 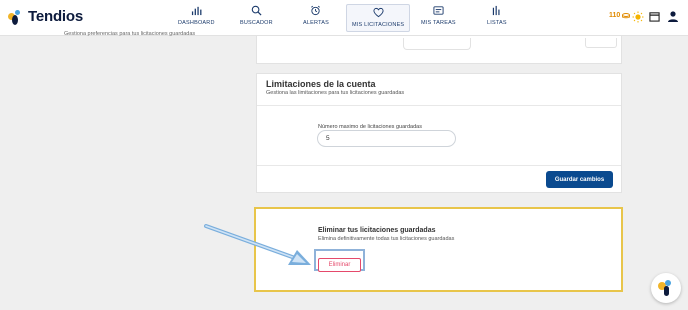 What do you see at coordinates (579, 179) in the screenshot?
I see `save-changes-button: Guardar cambios` at bounding box center [579, 179].